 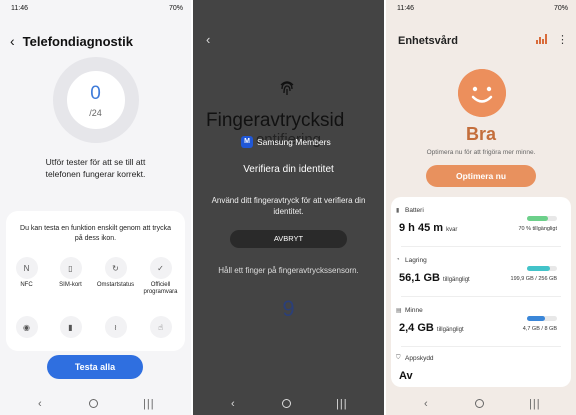 I want to click on test-official-software: ✓ Officiell programvara, so click(x=160, y=276).